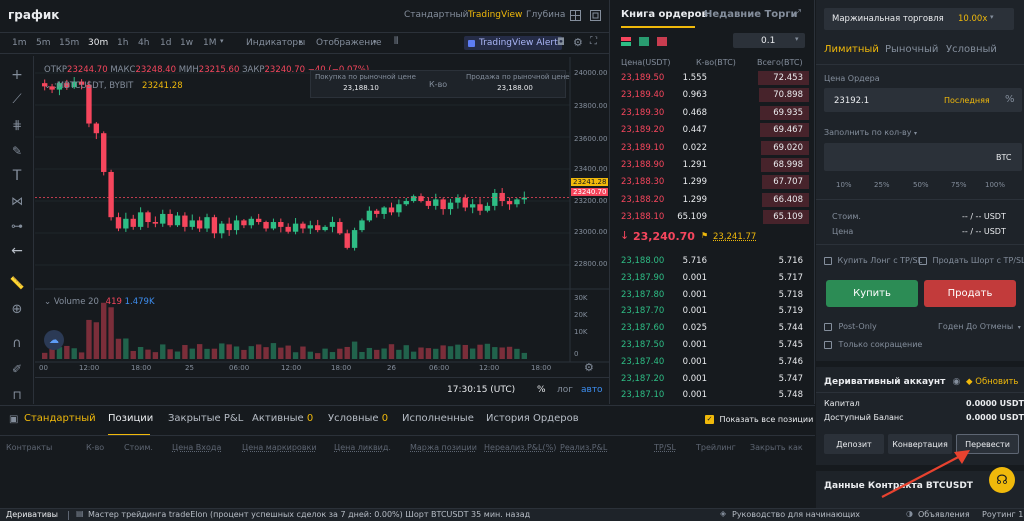 This screenshot has width=1024, height=521. I want to click on grid-layout-icon, so click(575, 15).